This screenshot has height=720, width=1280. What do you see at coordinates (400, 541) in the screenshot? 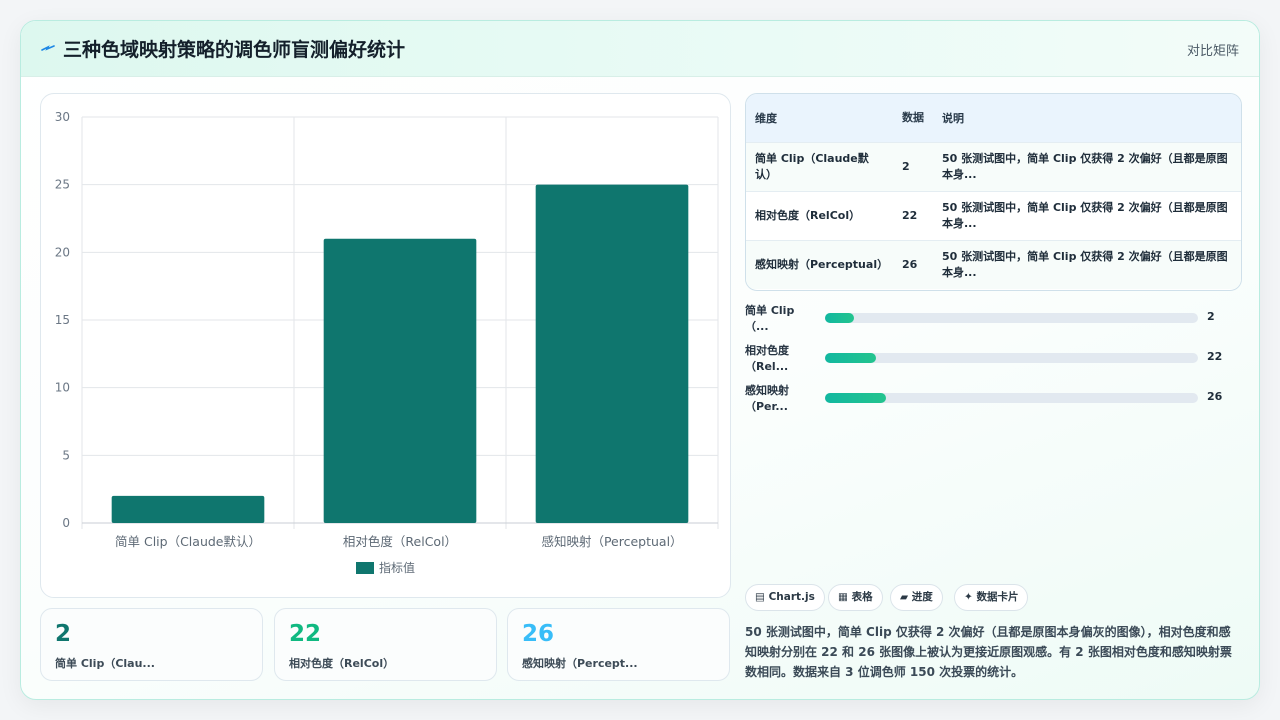
I see `x-tick-label: 相对色度（RelCol）` at bounding box center [400, 541].